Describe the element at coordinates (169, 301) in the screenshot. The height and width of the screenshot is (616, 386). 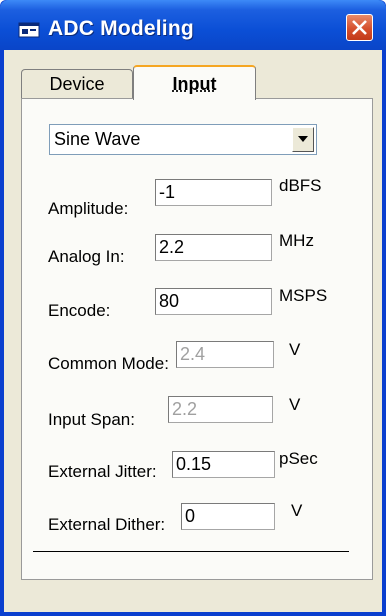
I see `encode-value: 80` at that location.